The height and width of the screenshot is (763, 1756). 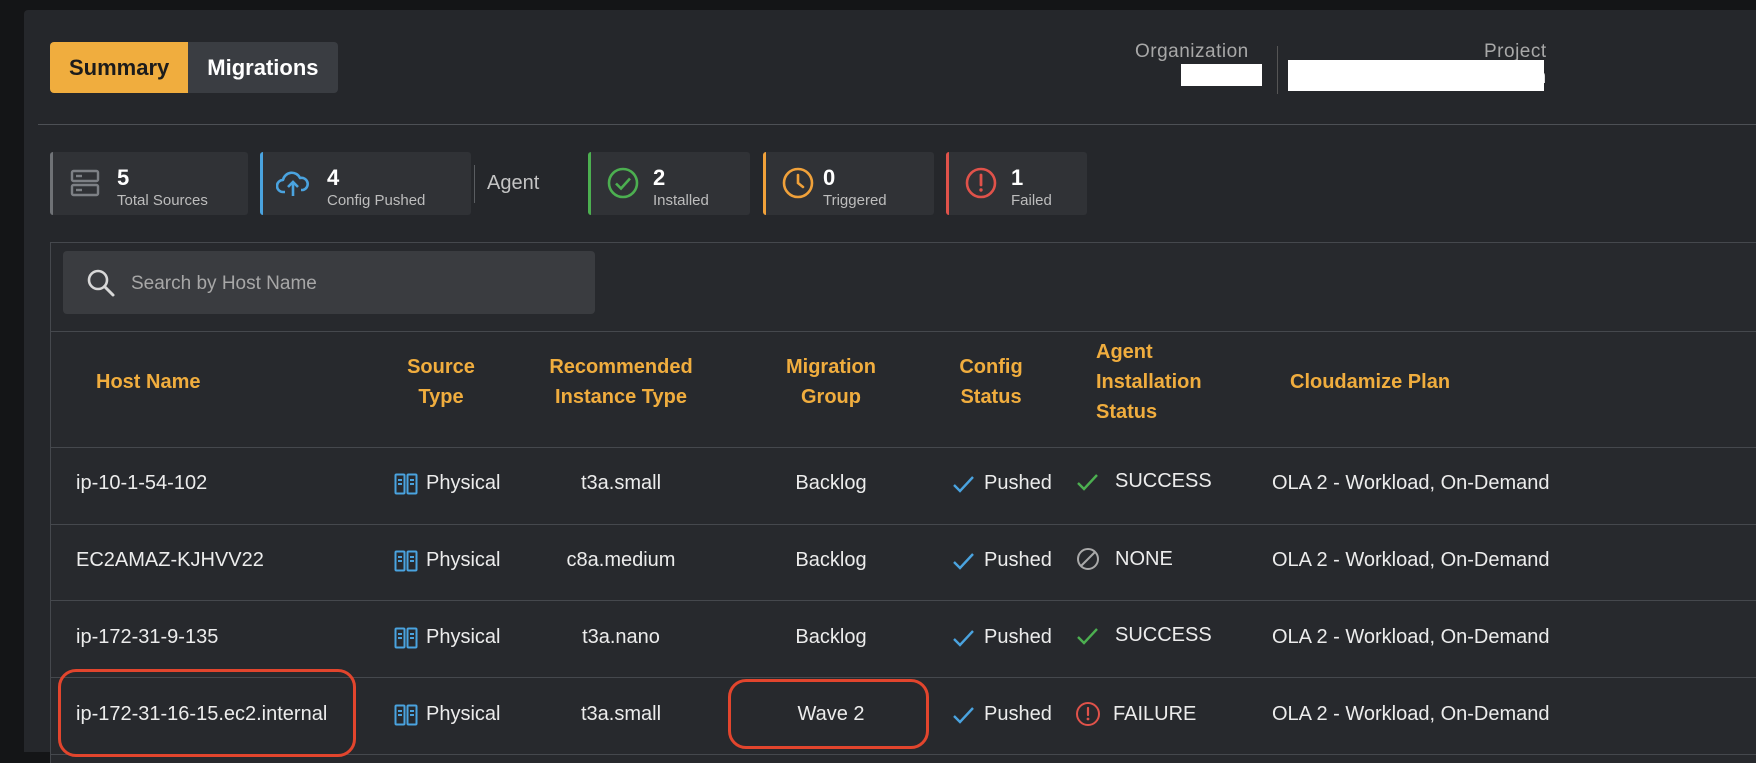 I want to click on search-box, so click(x=329, y=282).